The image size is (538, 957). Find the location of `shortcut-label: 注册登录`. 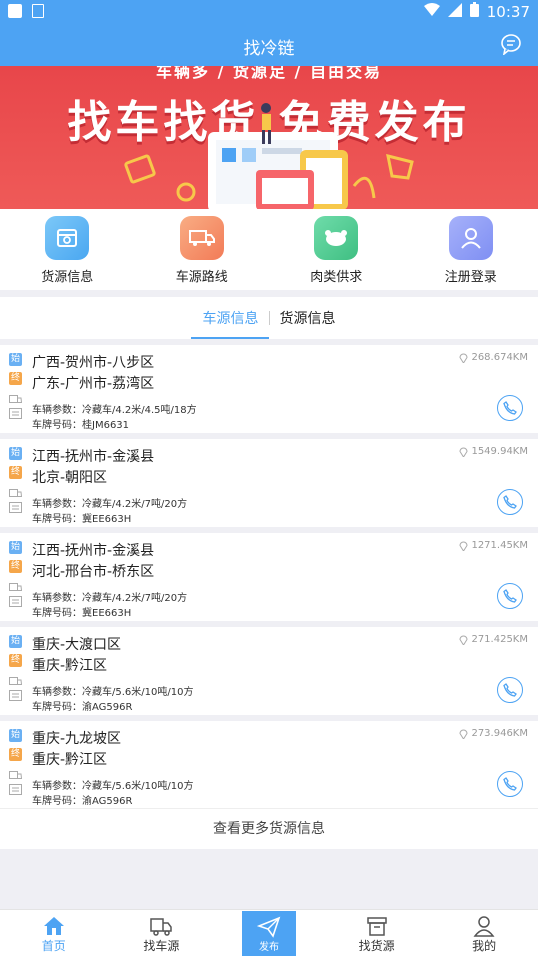

shortcut-label: 注册登录 is located at coordinates (471, 275).